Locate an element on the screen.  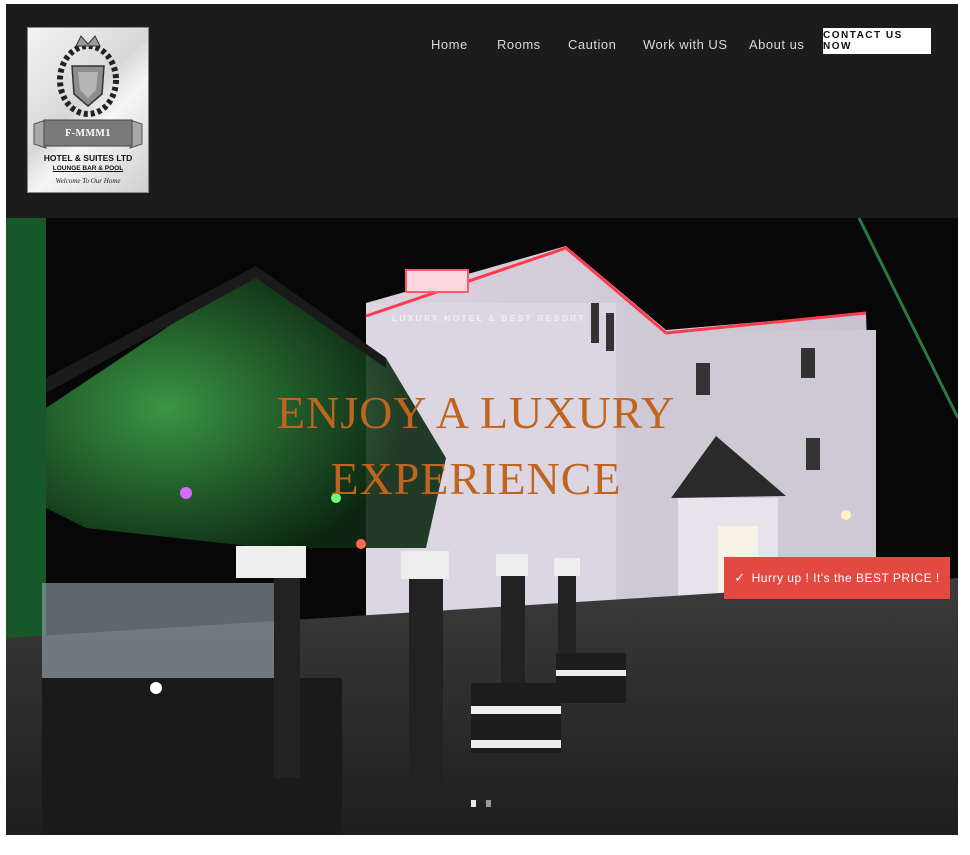
hero-headline-line-2: EXPERIENCE is located at coordinates (476, 478).